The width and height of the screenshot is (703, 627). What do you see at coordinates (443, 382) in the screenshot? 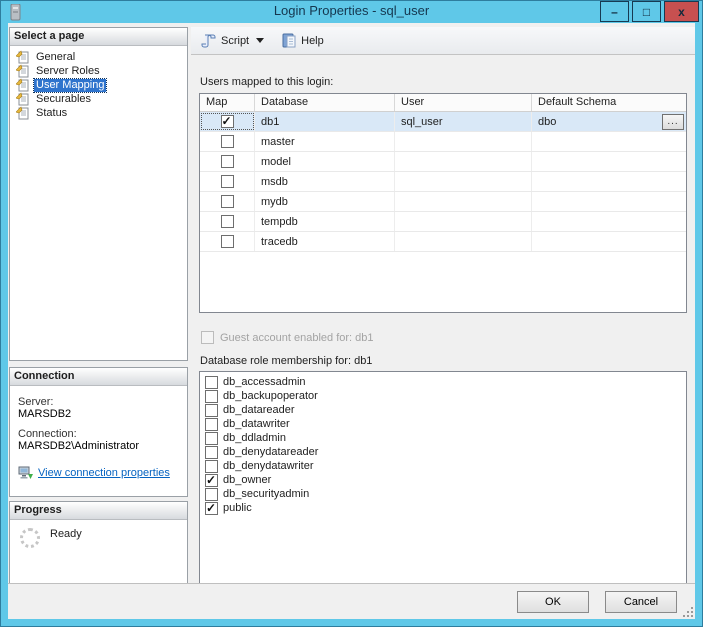
I see `role-list-item: db_accessadmin` at bounding box center [443, 382].